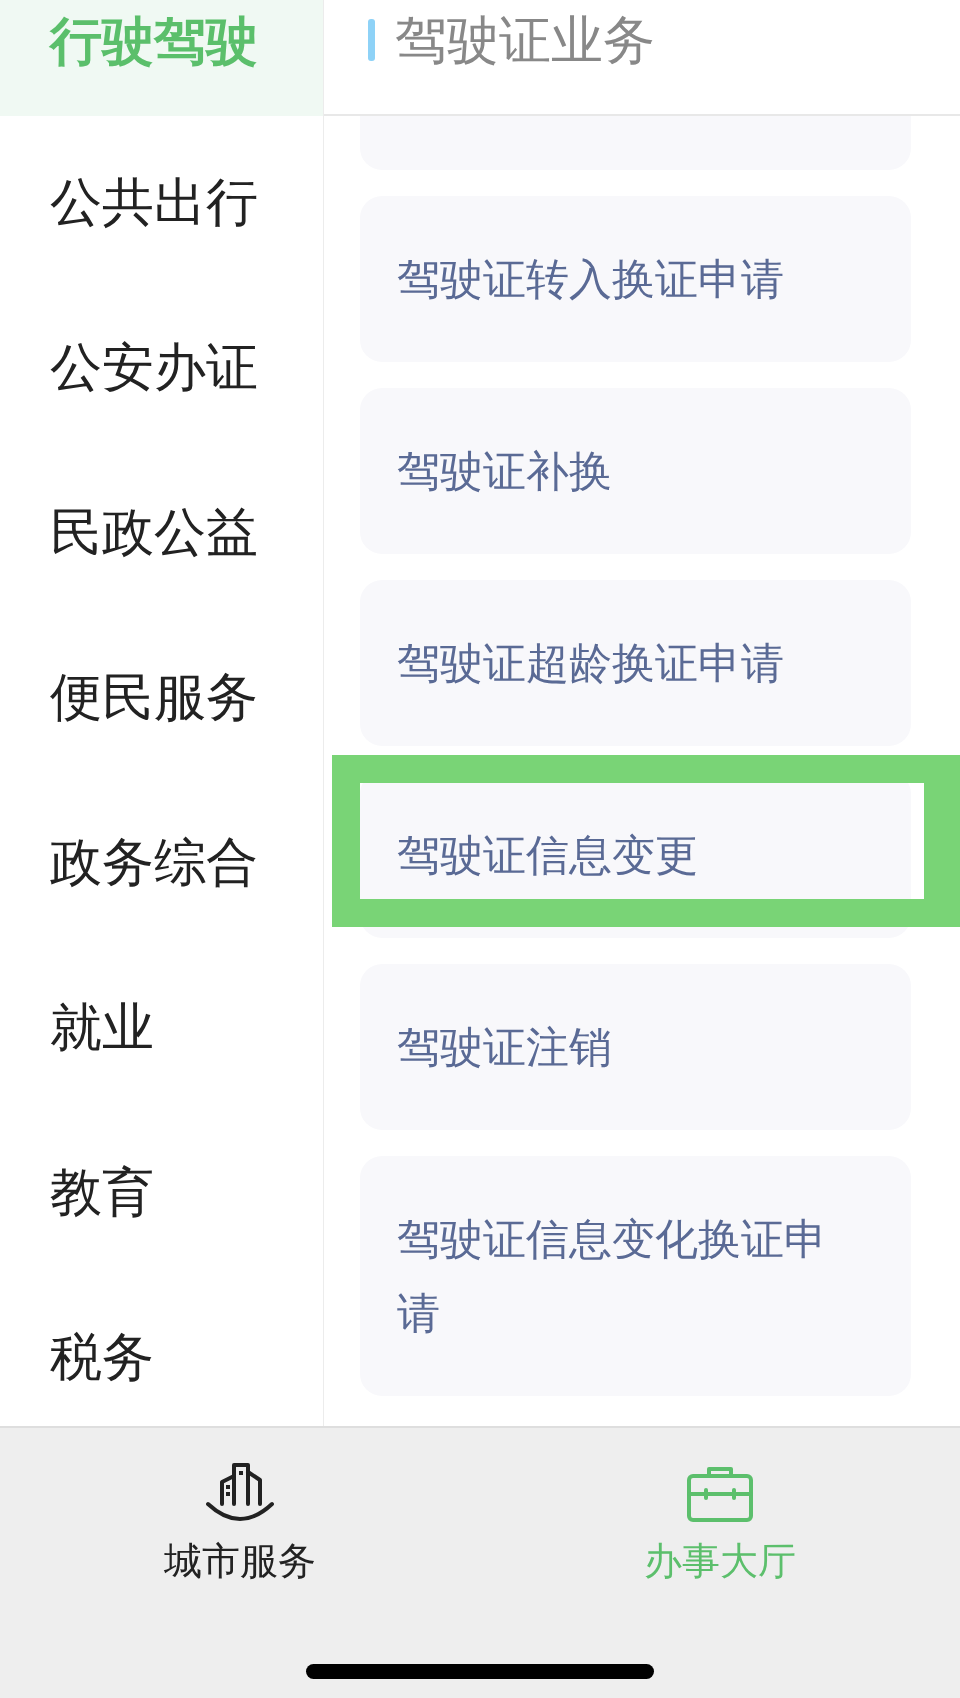 The width and height of the screenshot is (960, 1698). Describe the element at coordinates (635, 663) in the screenshot. I see `service-card: 驾驶证超龄换证申请` at that location.